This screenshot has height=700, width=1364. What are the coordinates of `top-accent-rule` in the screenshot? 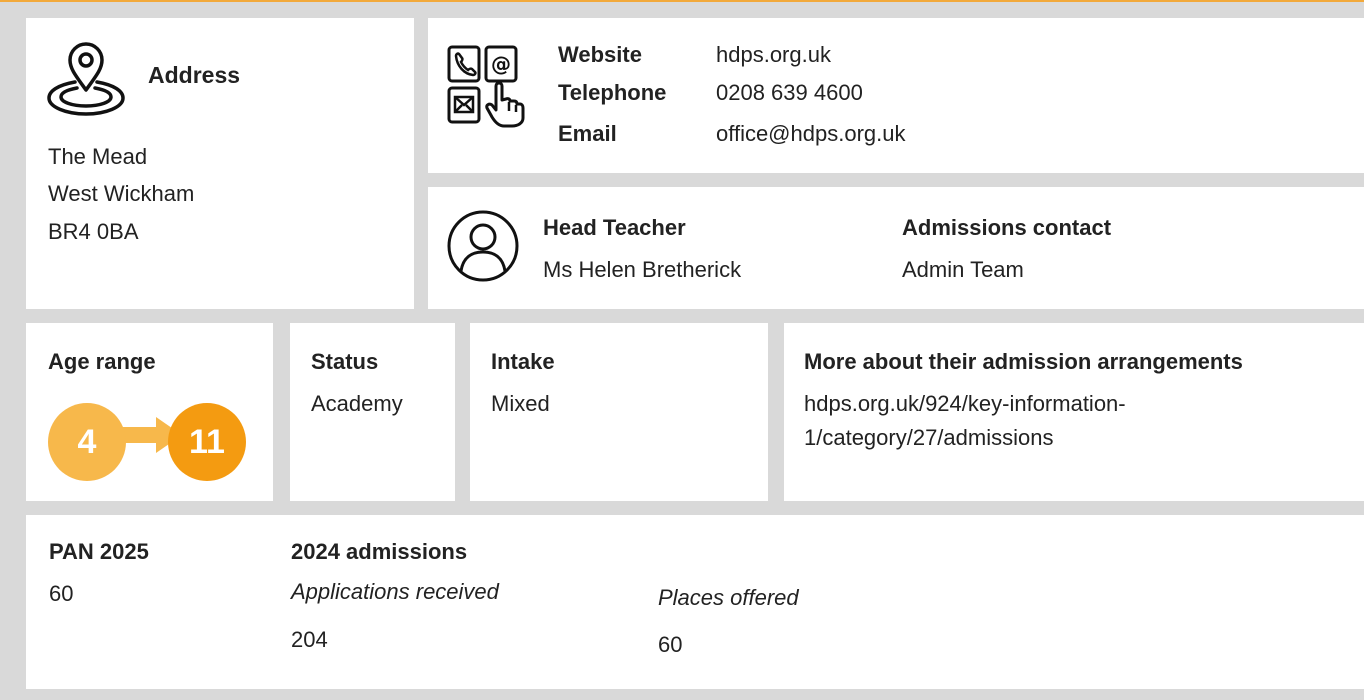 It's located at (682, 1).